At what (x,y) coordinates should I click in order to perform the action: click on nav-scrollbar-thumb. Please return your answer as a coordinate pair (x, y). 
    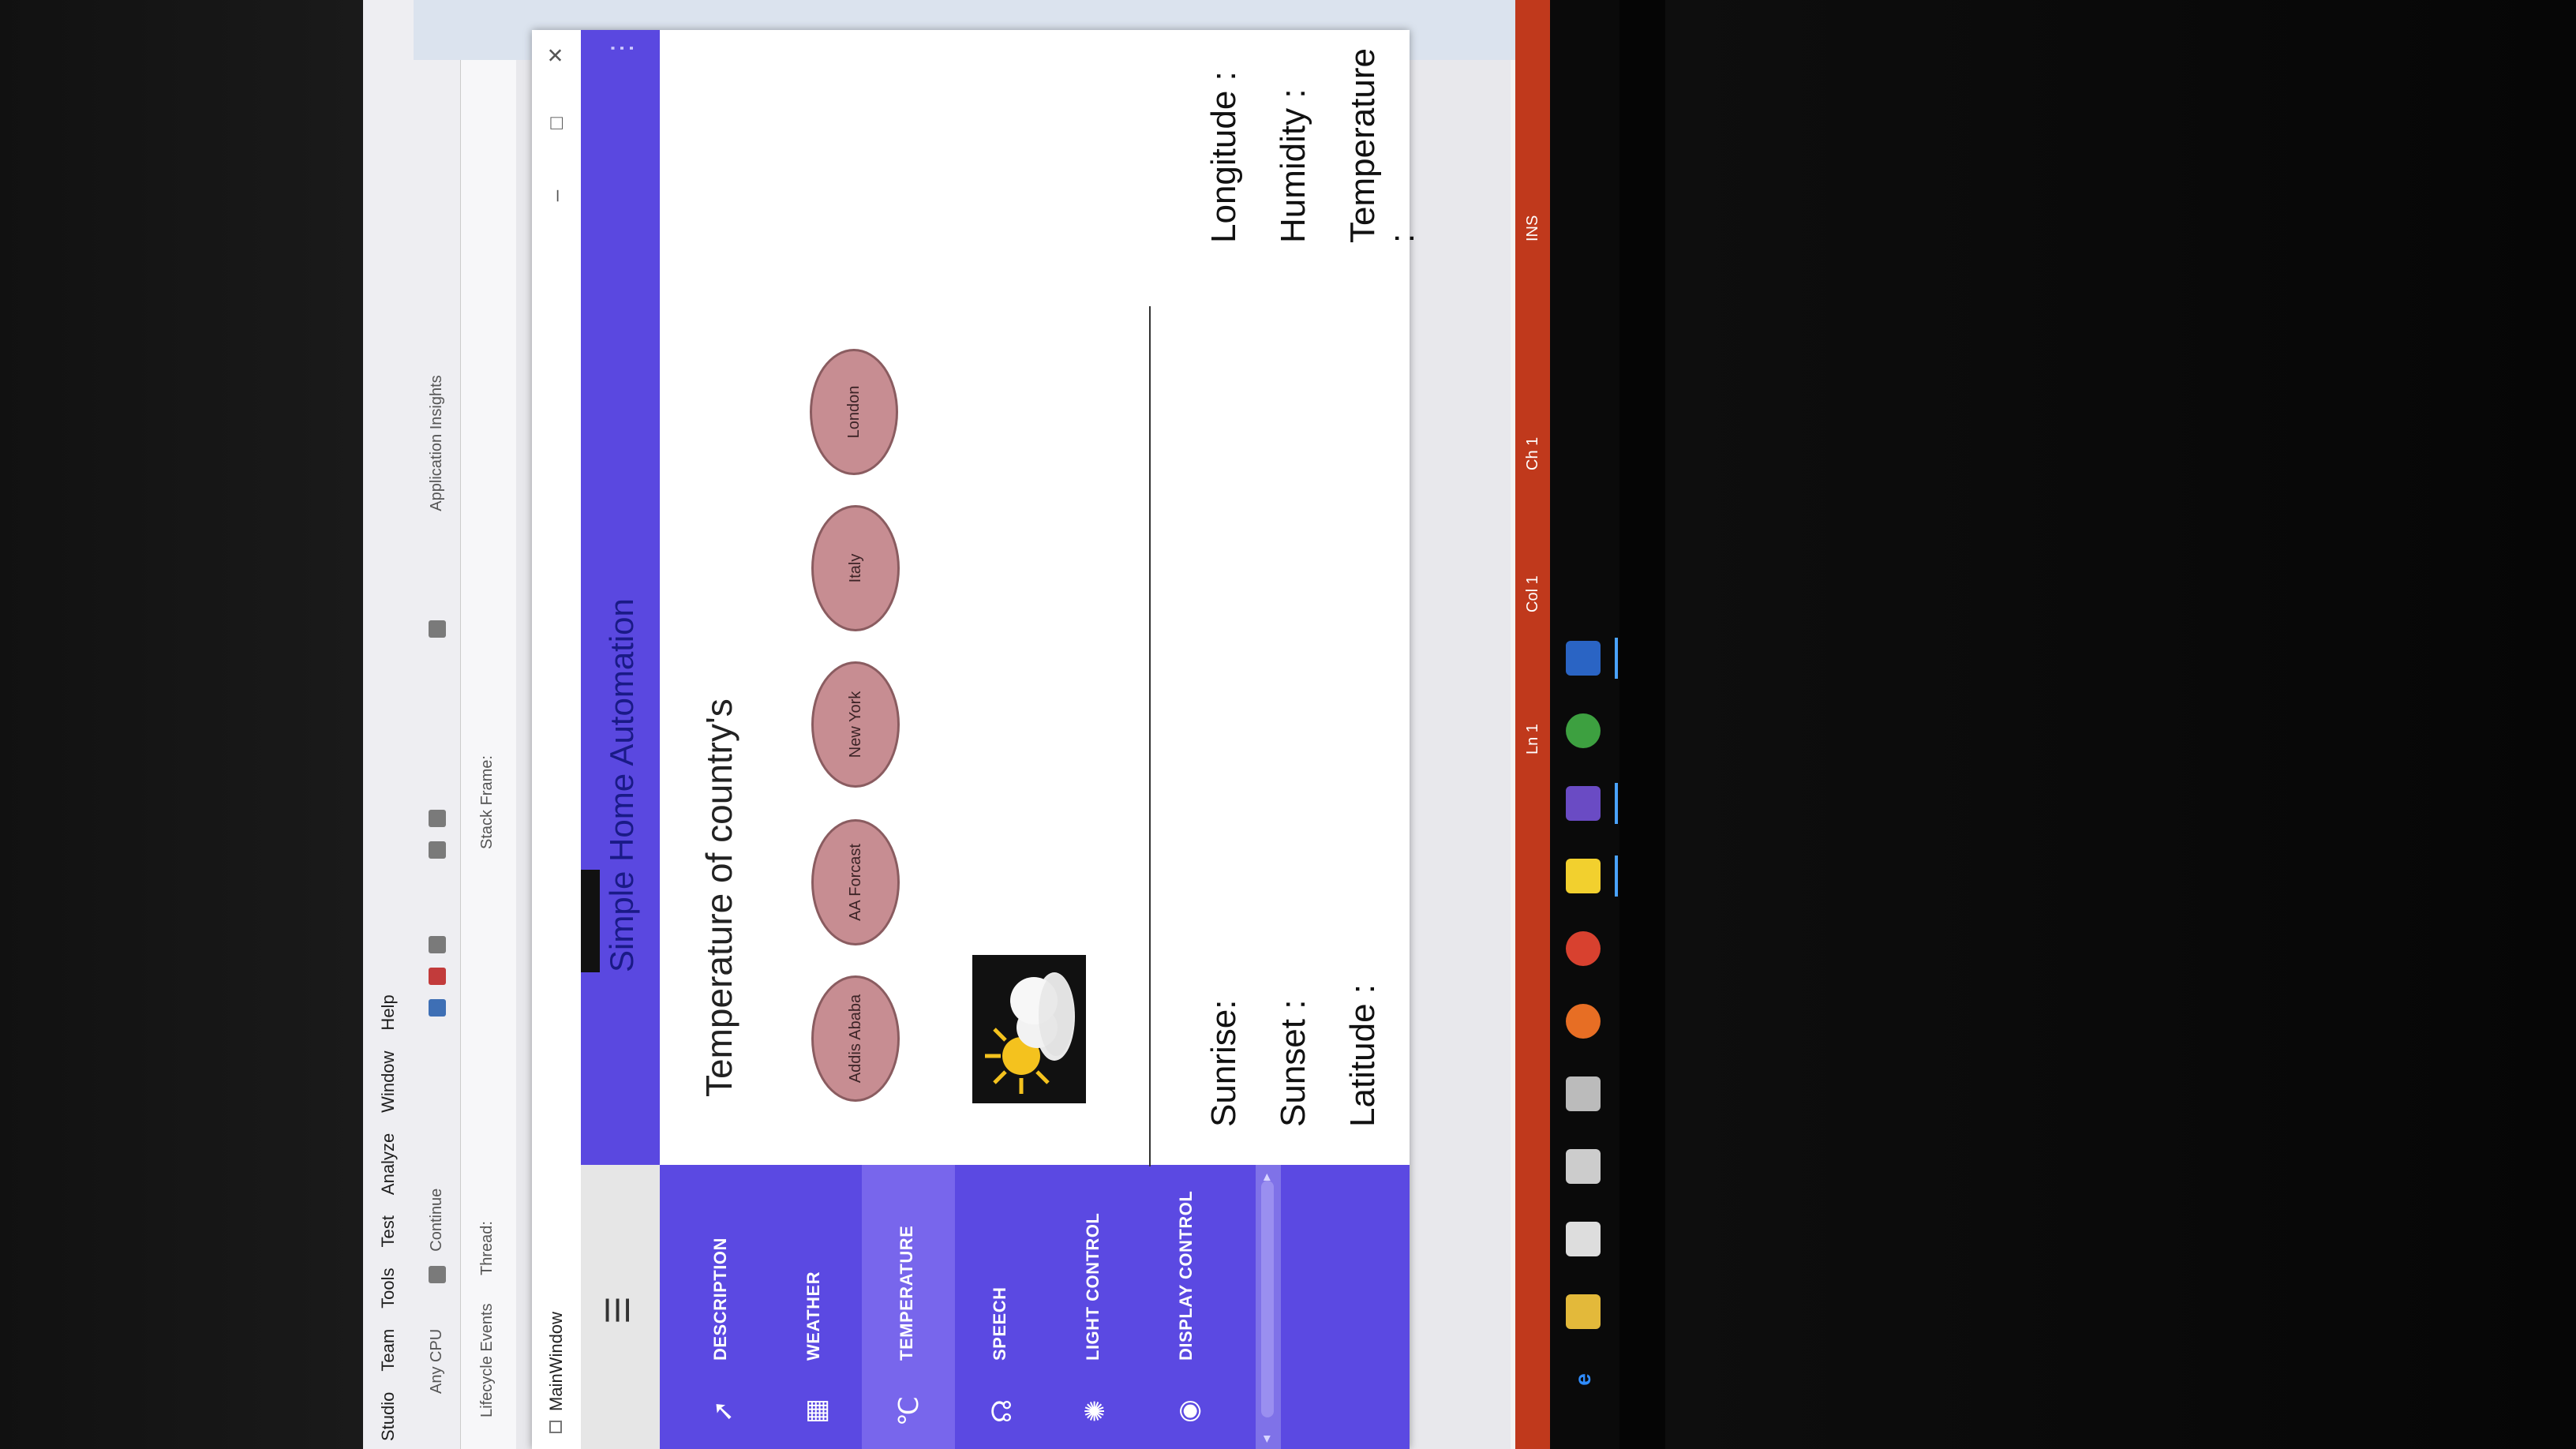
    Looking at the image, I should click on (1267, 1299).